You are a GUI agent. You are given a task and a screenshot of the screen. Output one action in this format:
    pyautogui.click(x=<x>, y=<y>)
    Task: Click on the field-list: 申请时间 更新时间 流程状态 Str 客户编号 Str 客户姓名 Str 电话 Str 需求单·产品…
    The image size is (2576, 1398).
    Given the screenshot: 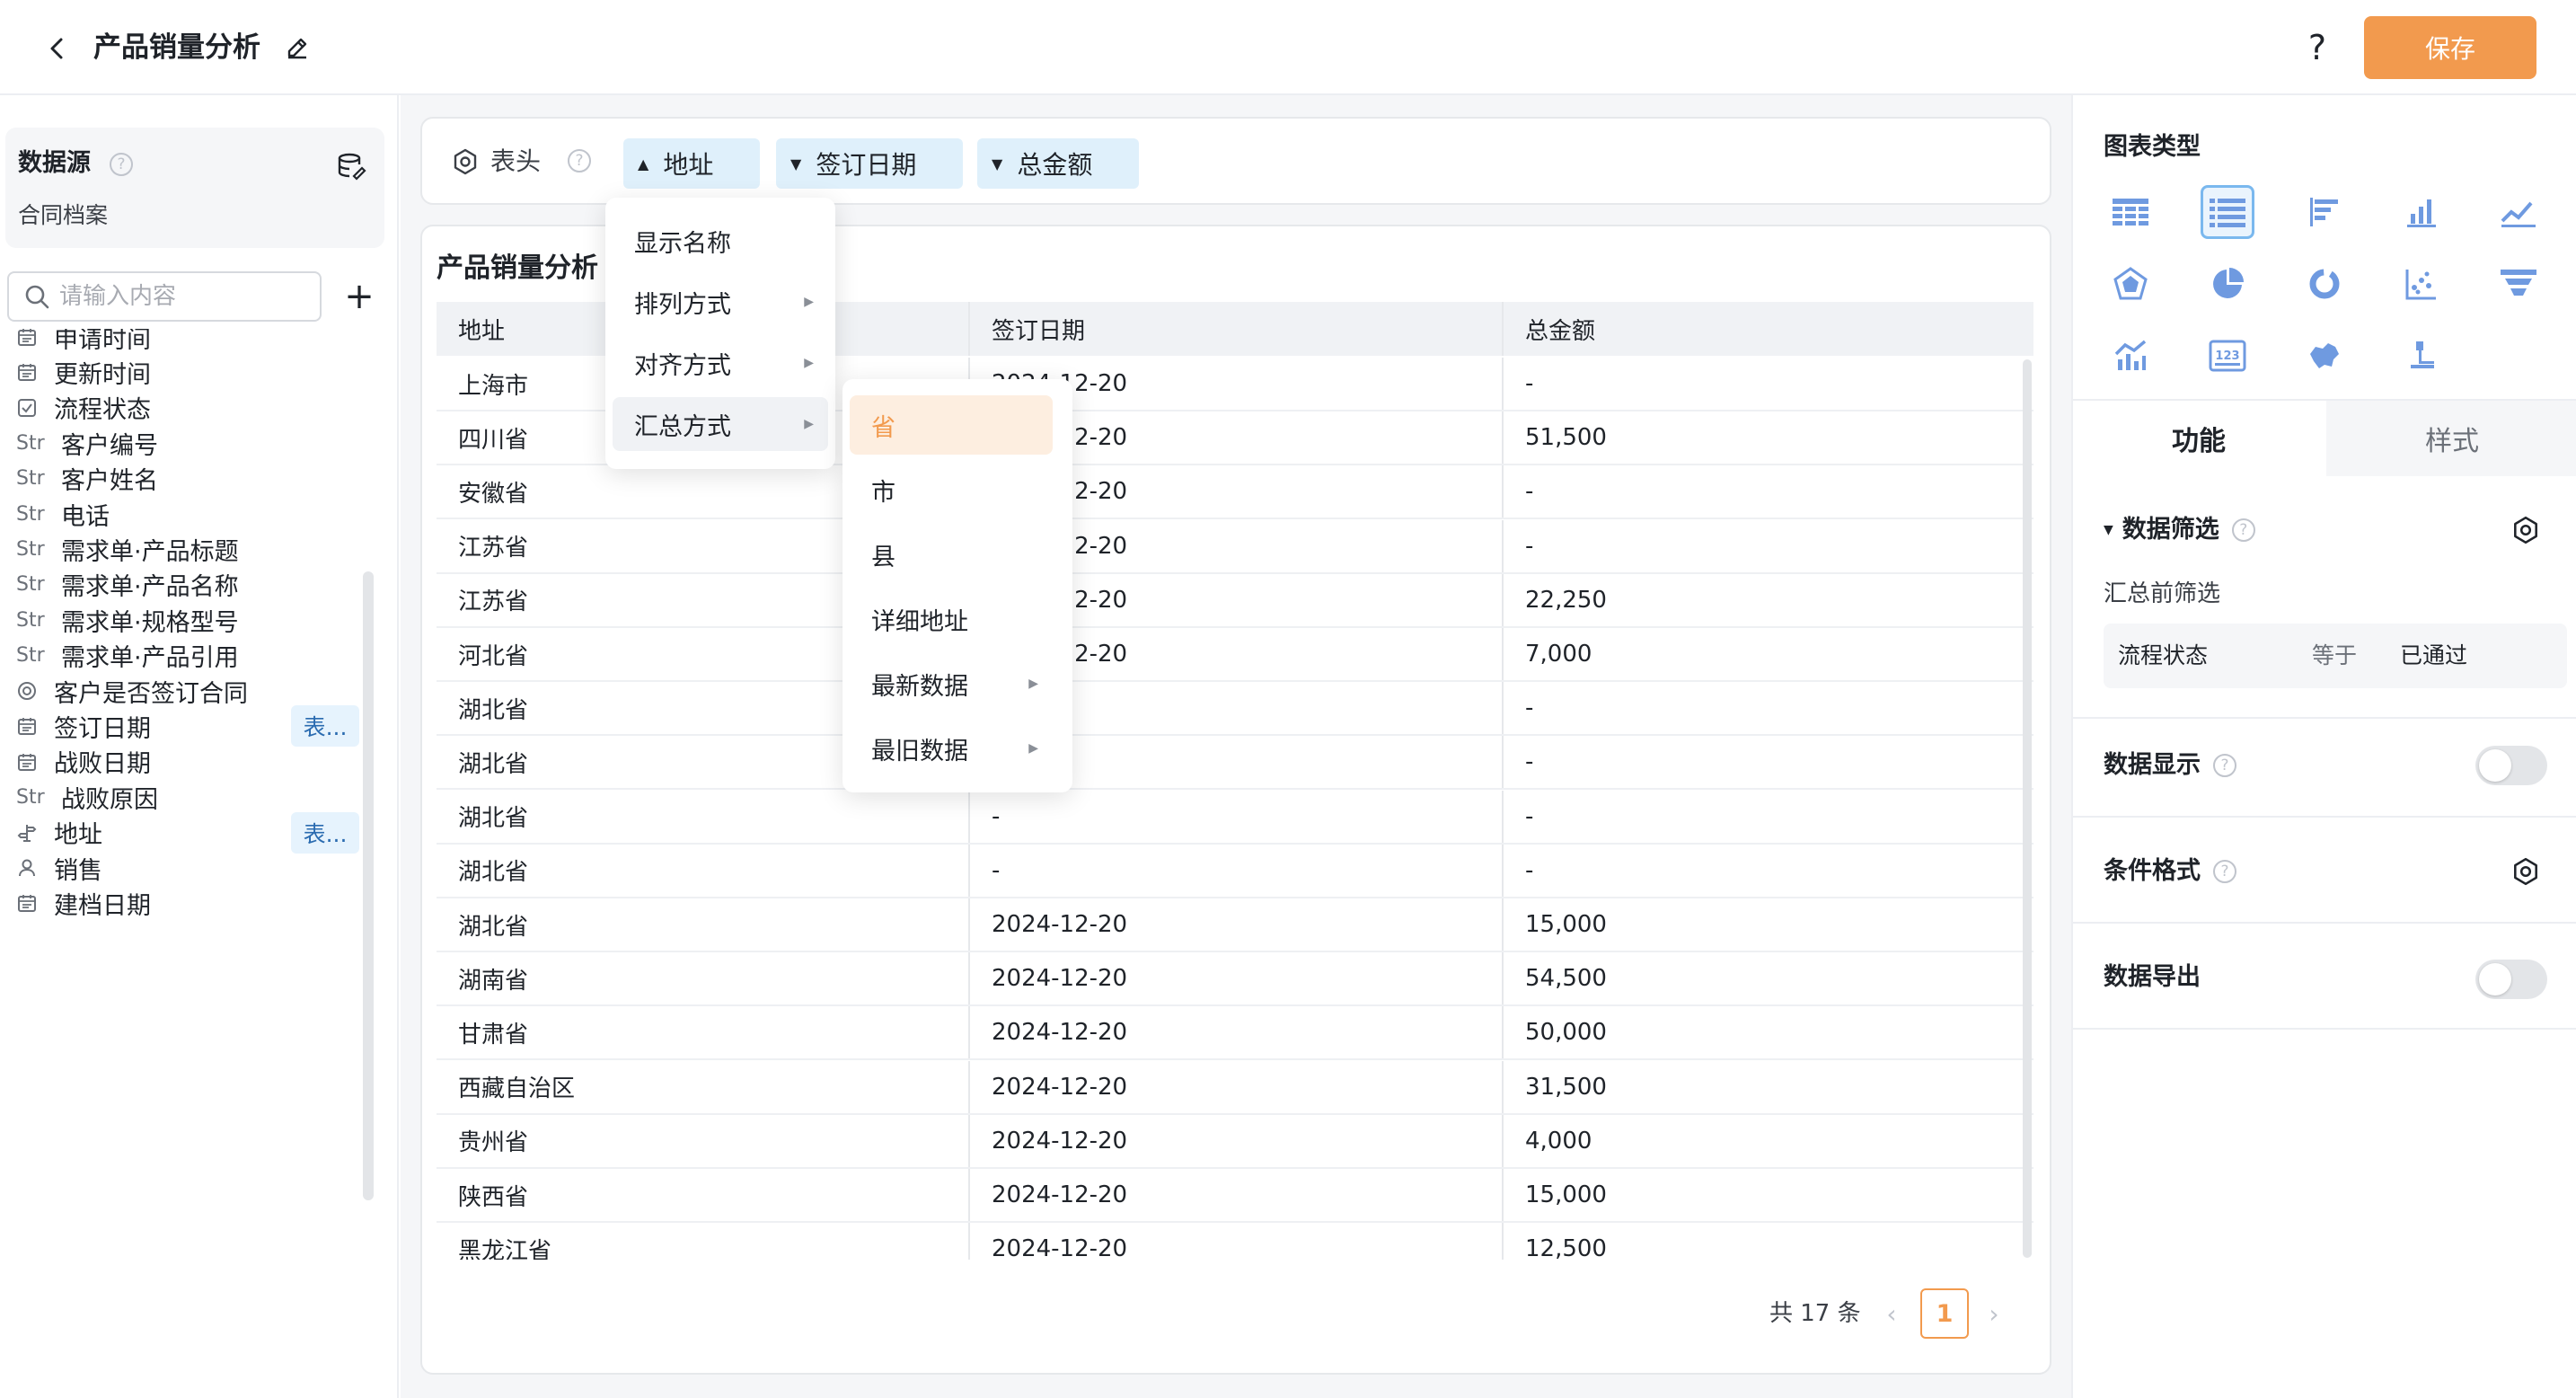 What is the action you would take?
    pyautogui.click(x=188, y=864)
    